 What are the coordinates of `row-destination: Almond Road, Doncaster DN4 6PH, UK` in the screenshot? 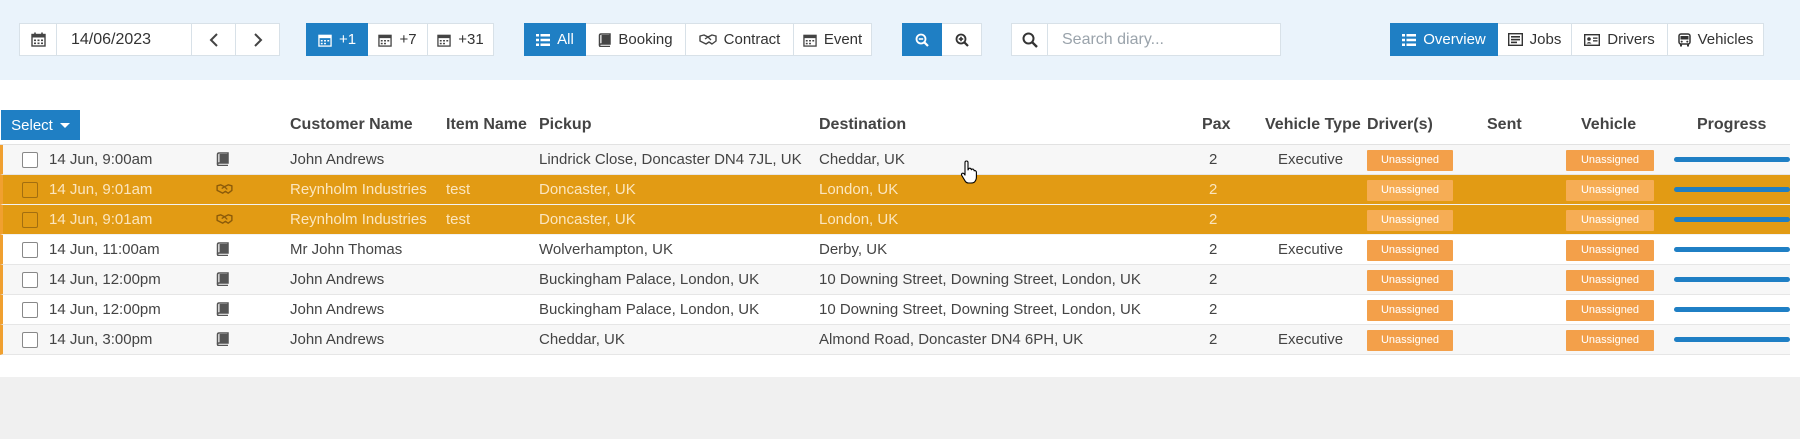 It's located at (951, 339).